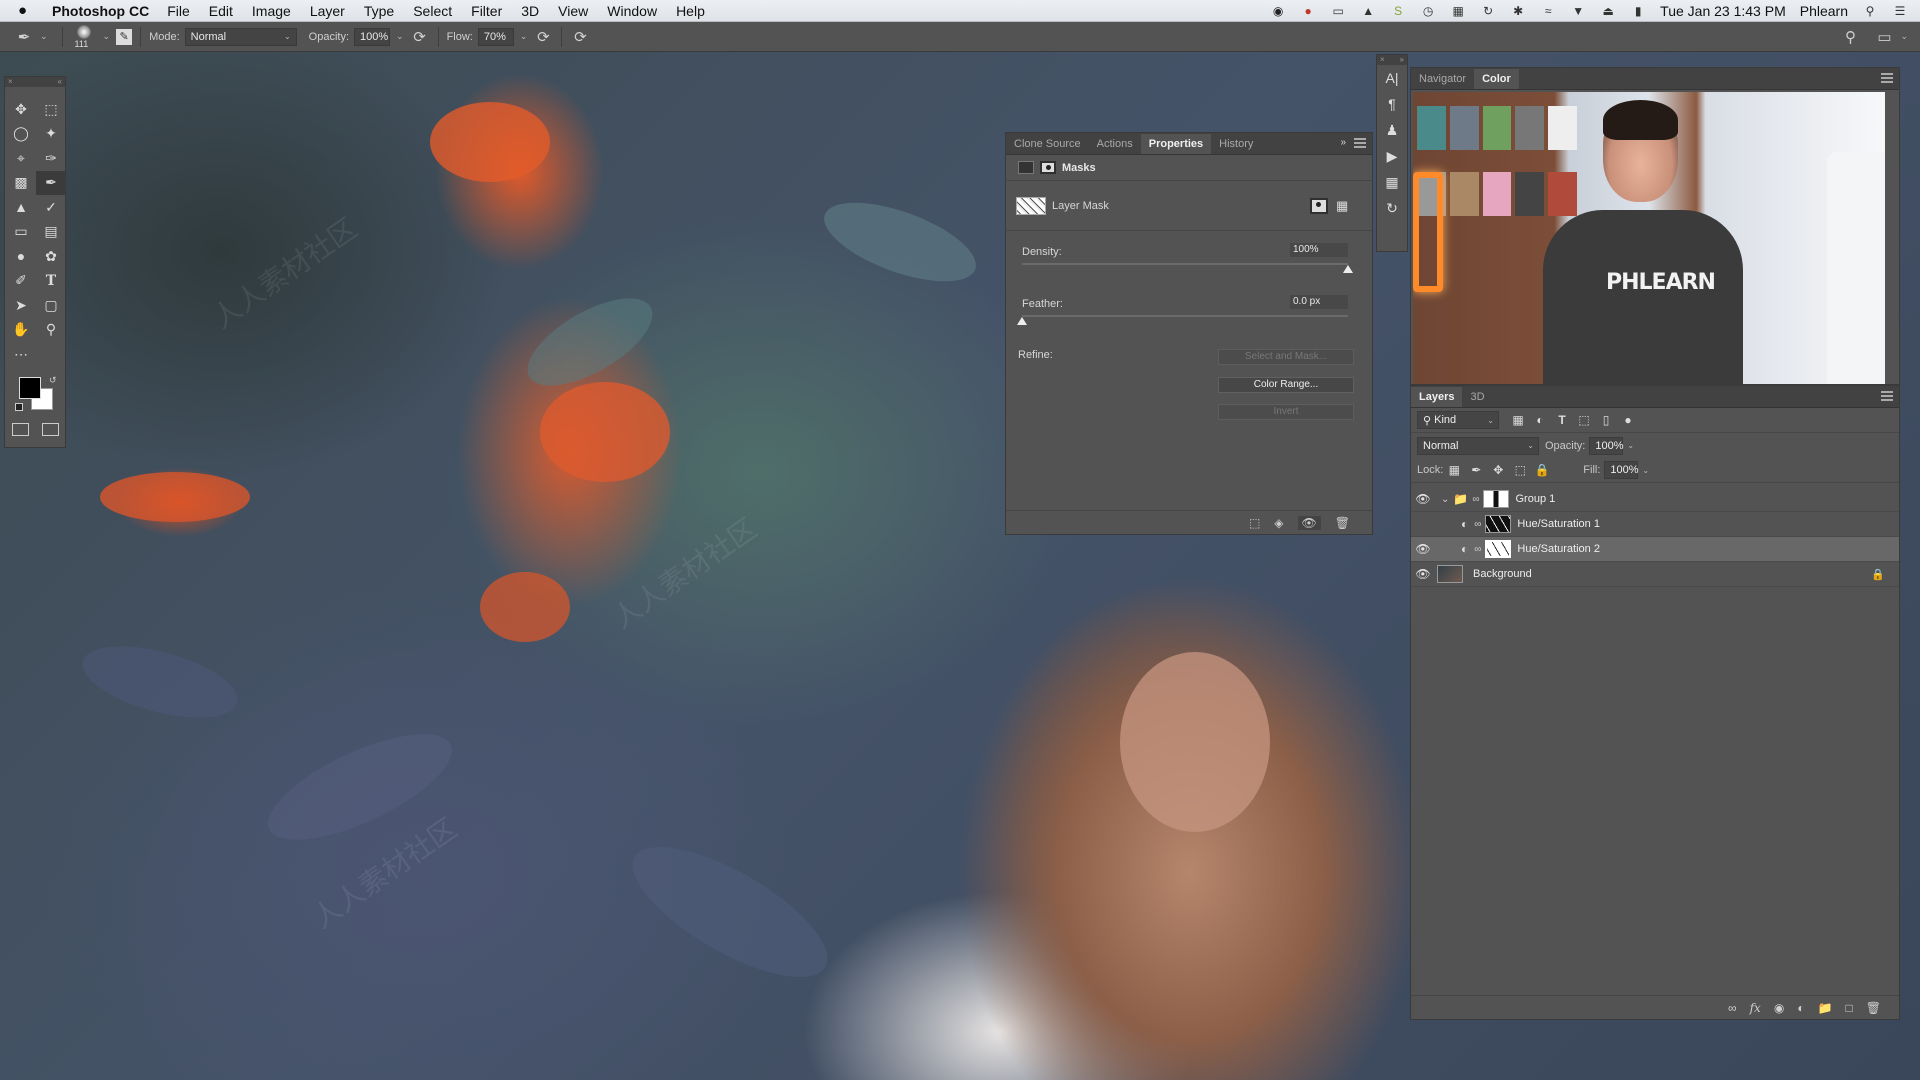 The width and height of the screenshot is (1920, 1080). I want to click on filter-kind-select: ⚲ Kind ⌄, so click(1458, 420).